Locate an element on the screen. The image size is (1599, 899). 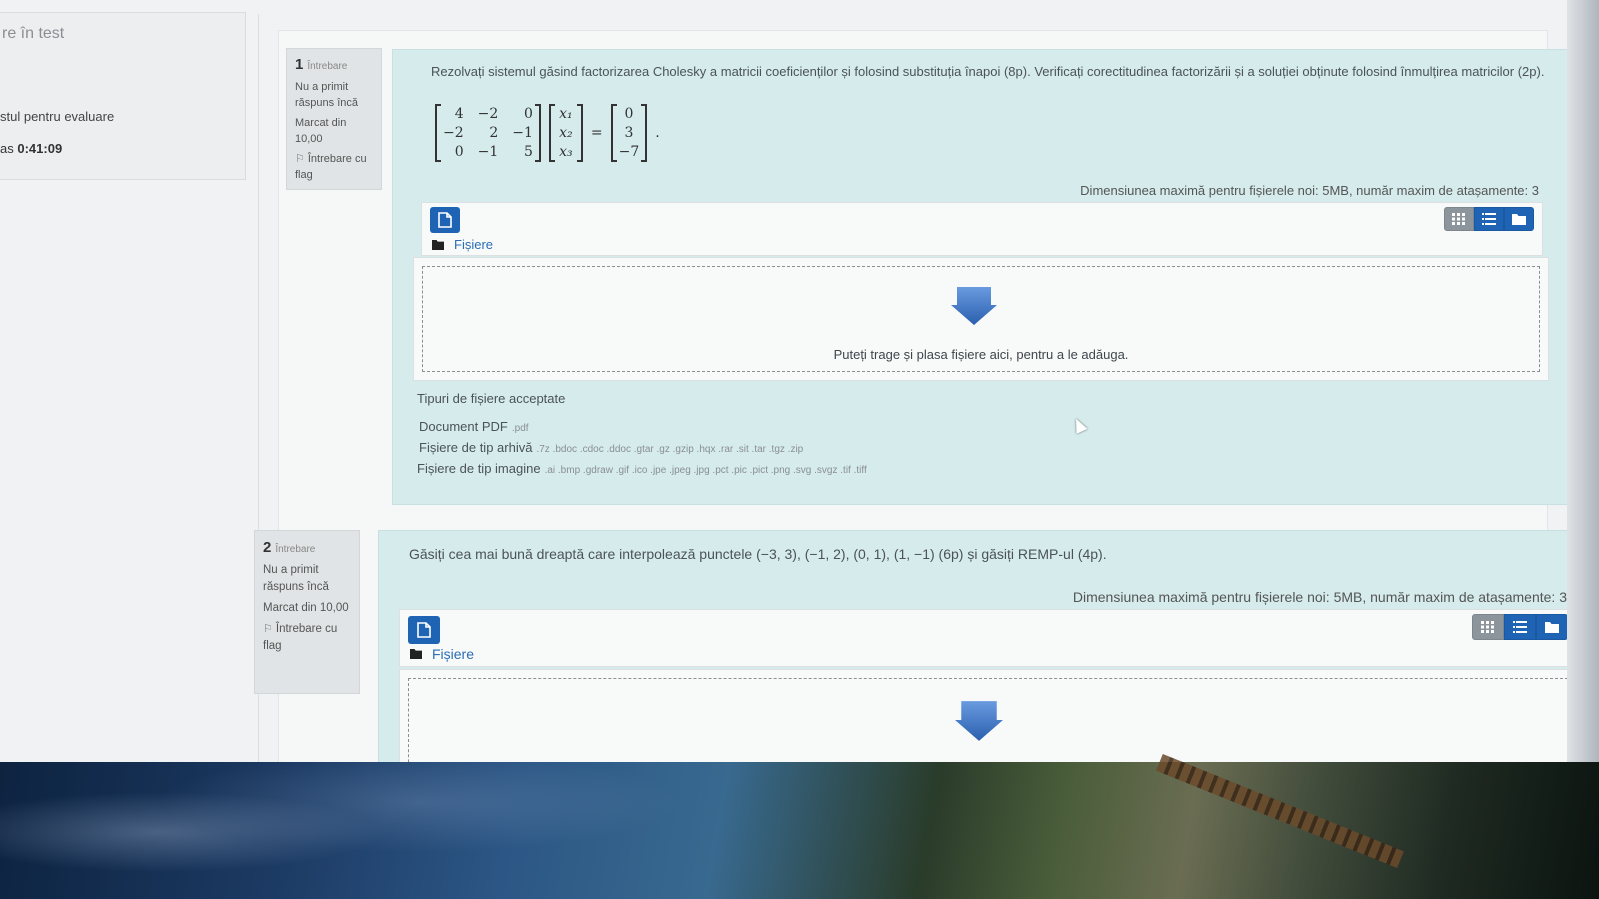
type-extensions: .pdf is located at coordinates (520, 428).